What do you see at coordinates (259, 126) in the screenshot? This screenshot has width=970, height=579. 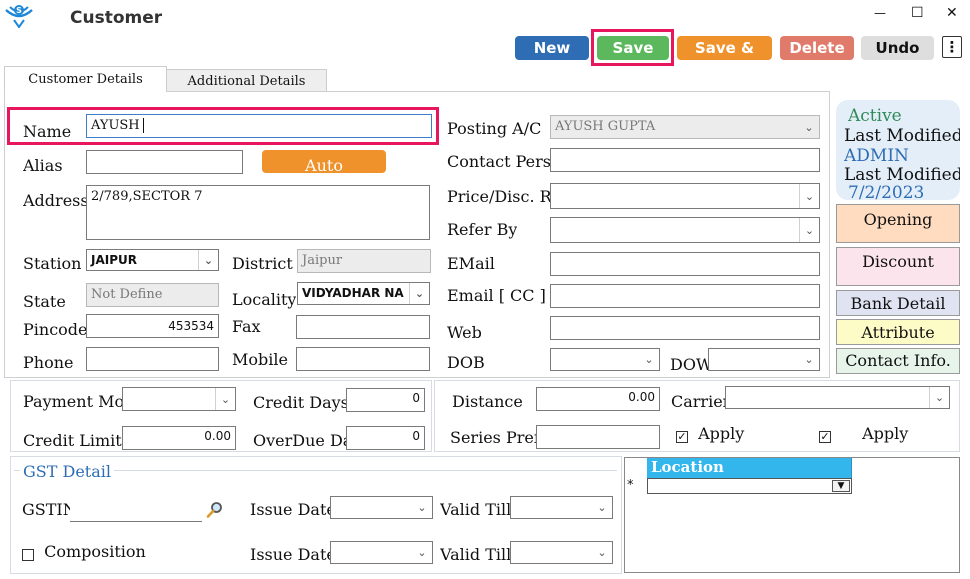 I see `name-input: AYUSH` at bounding box center [259, 126].